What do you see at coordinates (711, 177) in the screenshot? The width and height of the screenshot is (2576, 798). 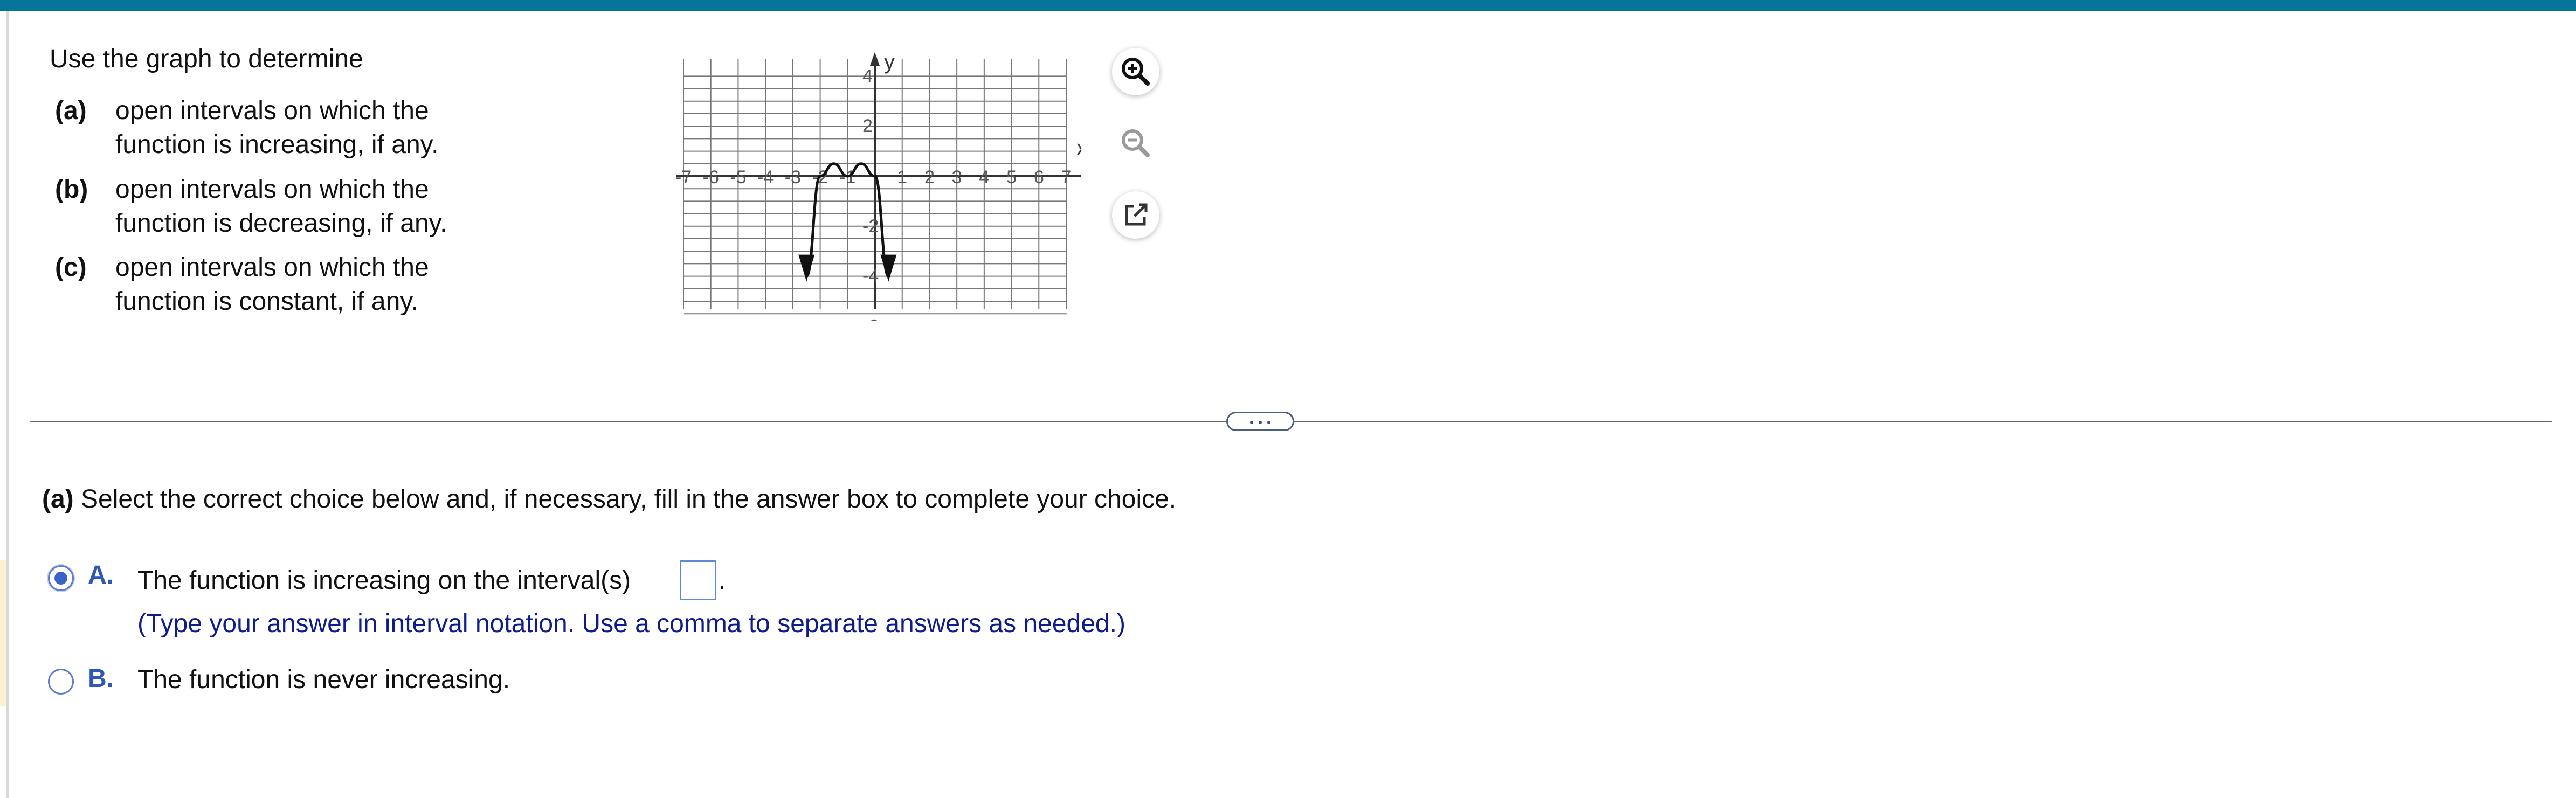 I see `x-tick-label: -6` at bounding box center [711, 177].